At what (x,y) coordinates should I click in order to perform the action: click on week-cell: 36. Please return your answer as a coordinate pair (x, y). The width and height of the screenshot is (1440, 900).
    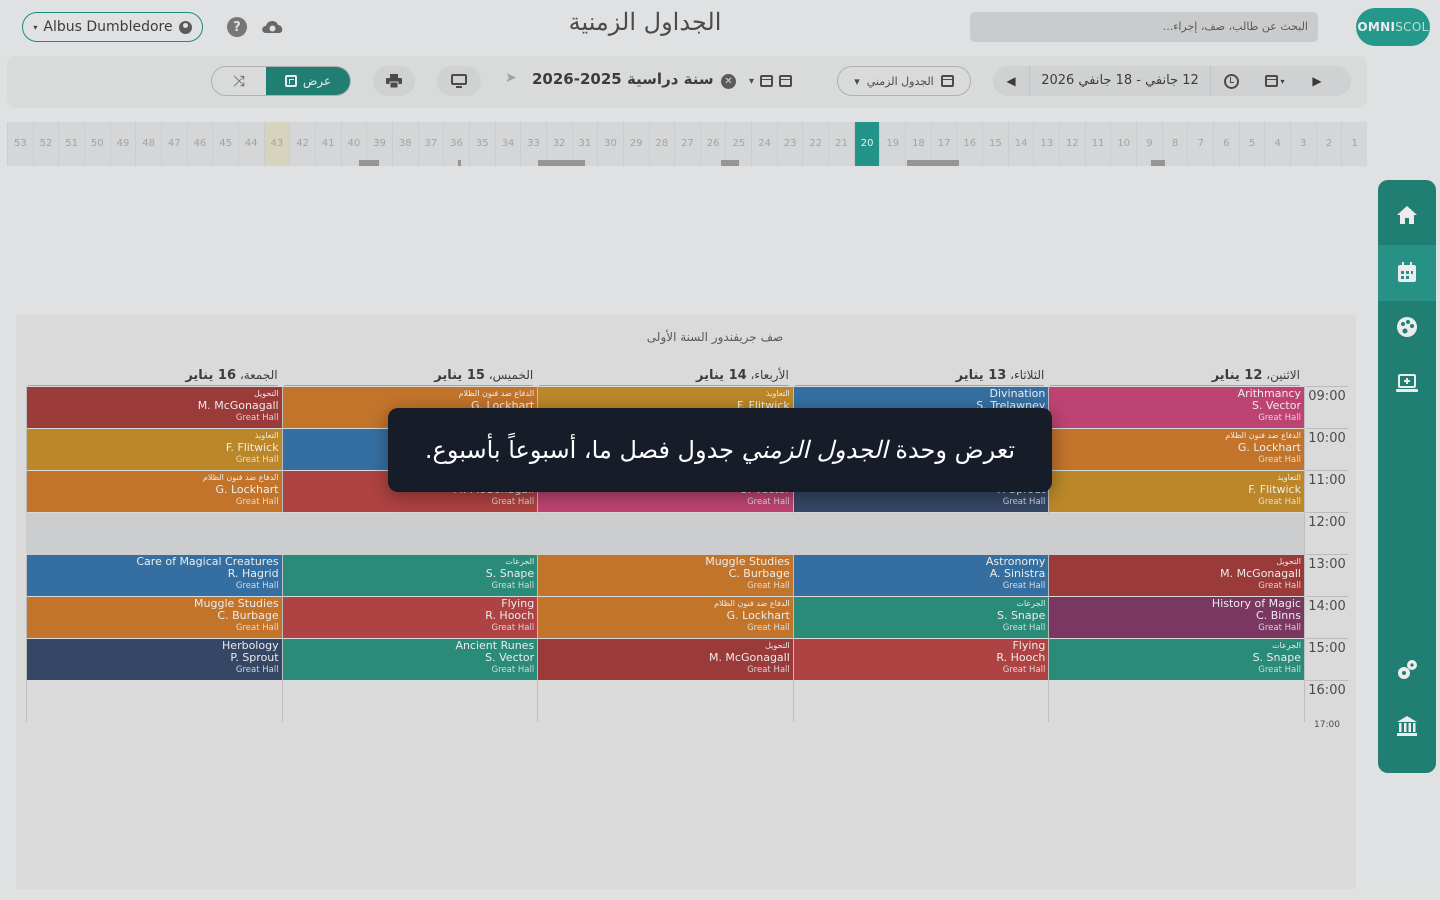
    Looking at the image, I should click on (456, 144).